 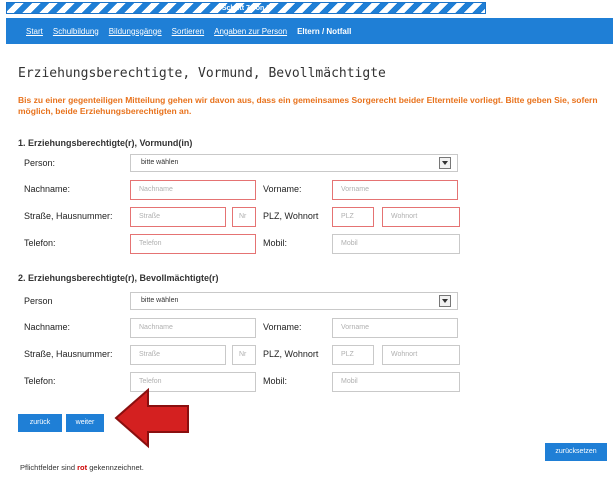 What do you see at coordinates (294, 163) in the screenshot?
I see `s1-person-select: bitte wählen` at bounding box center [294, 163].